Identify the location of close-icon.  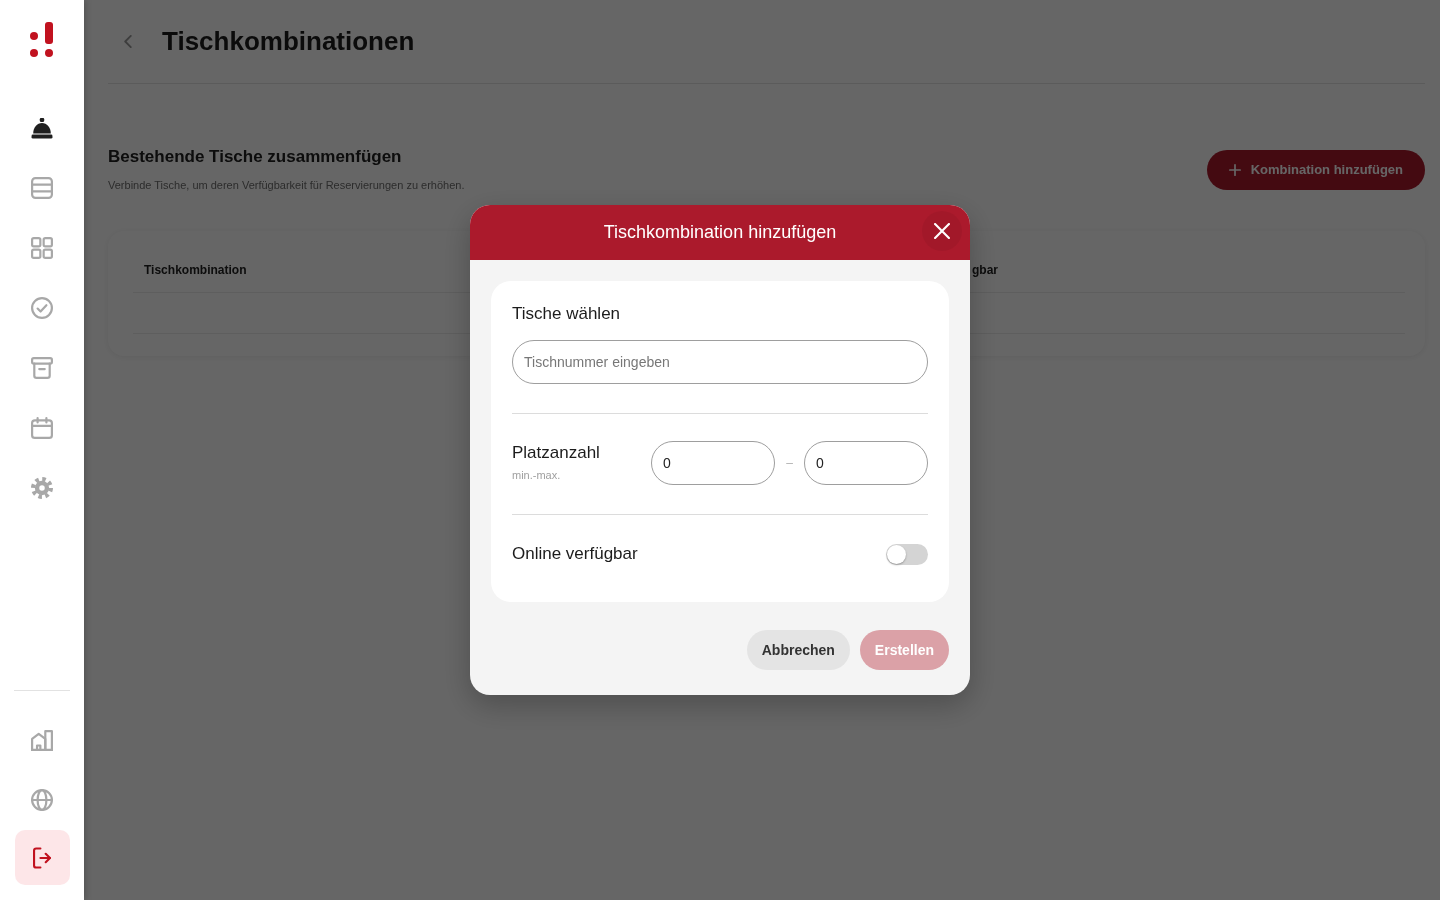
(942, 231).